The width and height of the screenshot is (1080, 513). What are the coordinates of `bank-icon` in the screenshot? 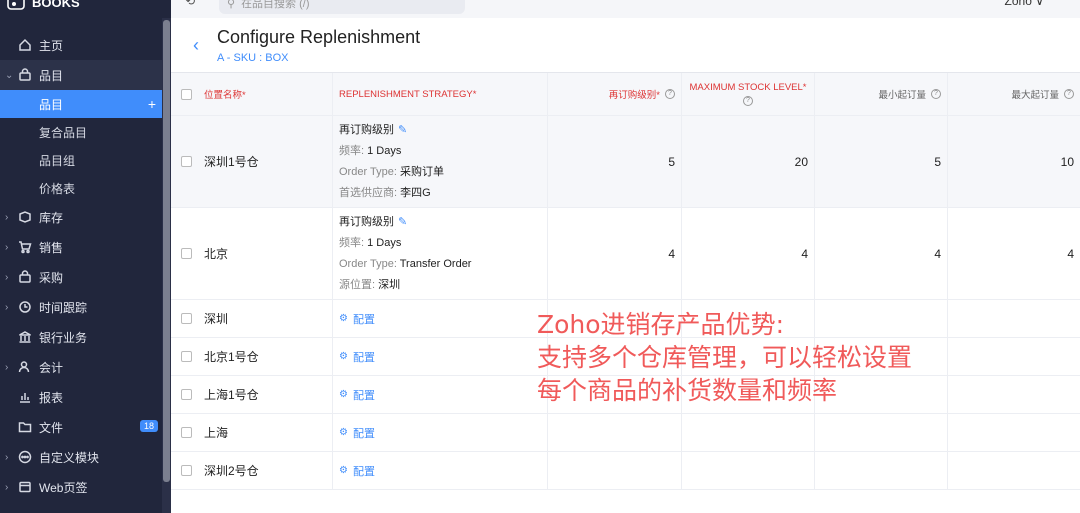 It's located at (25, 337).